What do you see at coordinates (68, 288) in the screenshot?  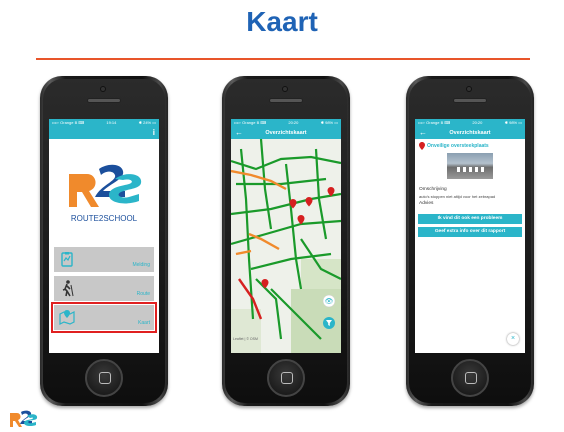 I see `walking-person-icon` at bounding box center [68, 288].